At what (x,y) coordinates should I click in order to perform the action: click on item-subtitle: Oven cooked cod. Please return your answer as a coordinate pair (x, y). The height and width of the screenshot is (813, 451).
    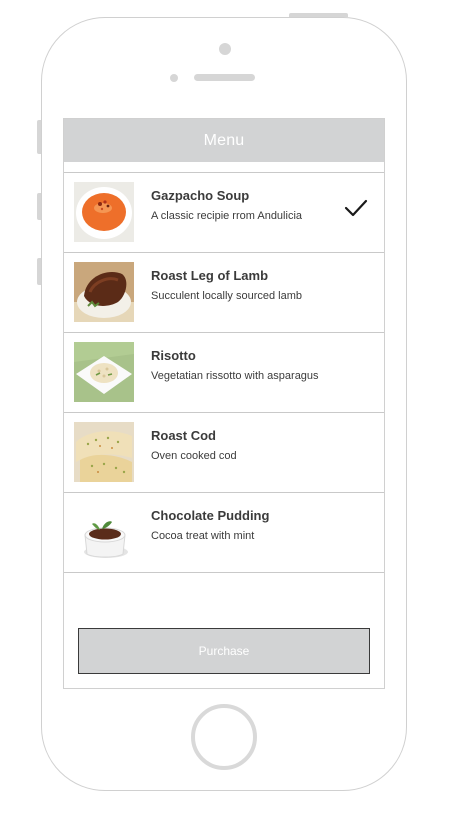
    Looking at the image, I should click on (194, 456).